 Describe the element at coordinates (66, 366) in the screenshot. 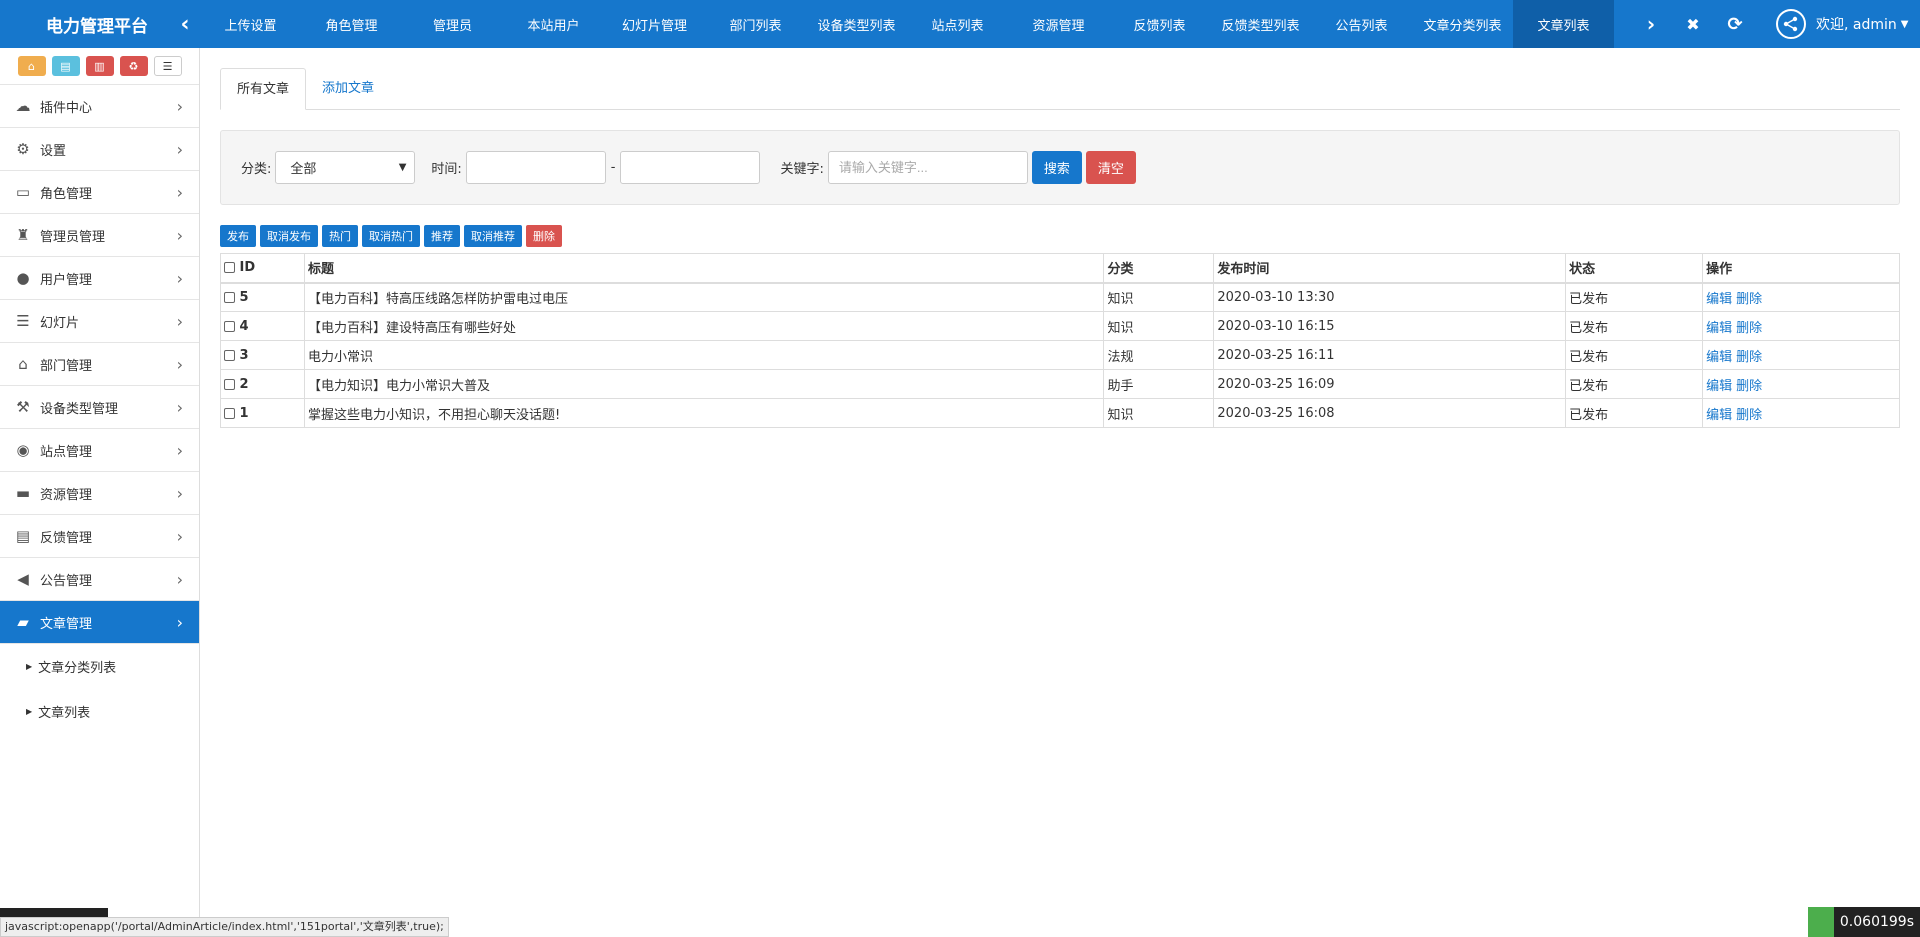

I see `sidebar-item-label: 部门管理` at that location.